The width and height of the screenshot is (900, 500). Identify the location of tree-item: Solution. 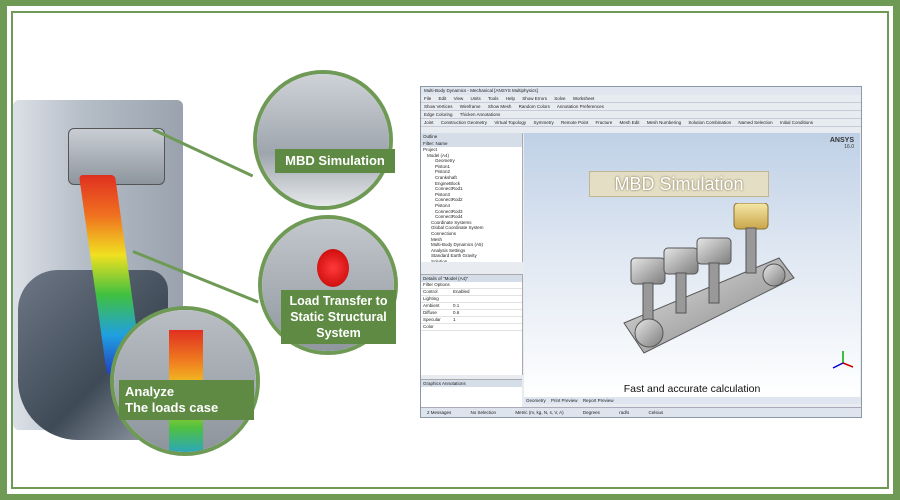
(471, 260).